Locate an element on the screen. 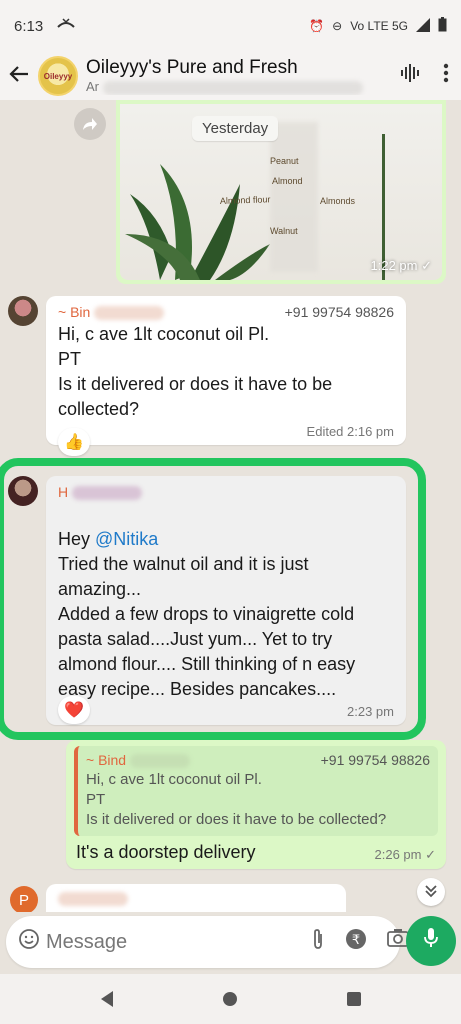 Image resolution: width=461 pixels, height=1024 pixels. image-text-line: Almonds is located at coordinates (338, 201).